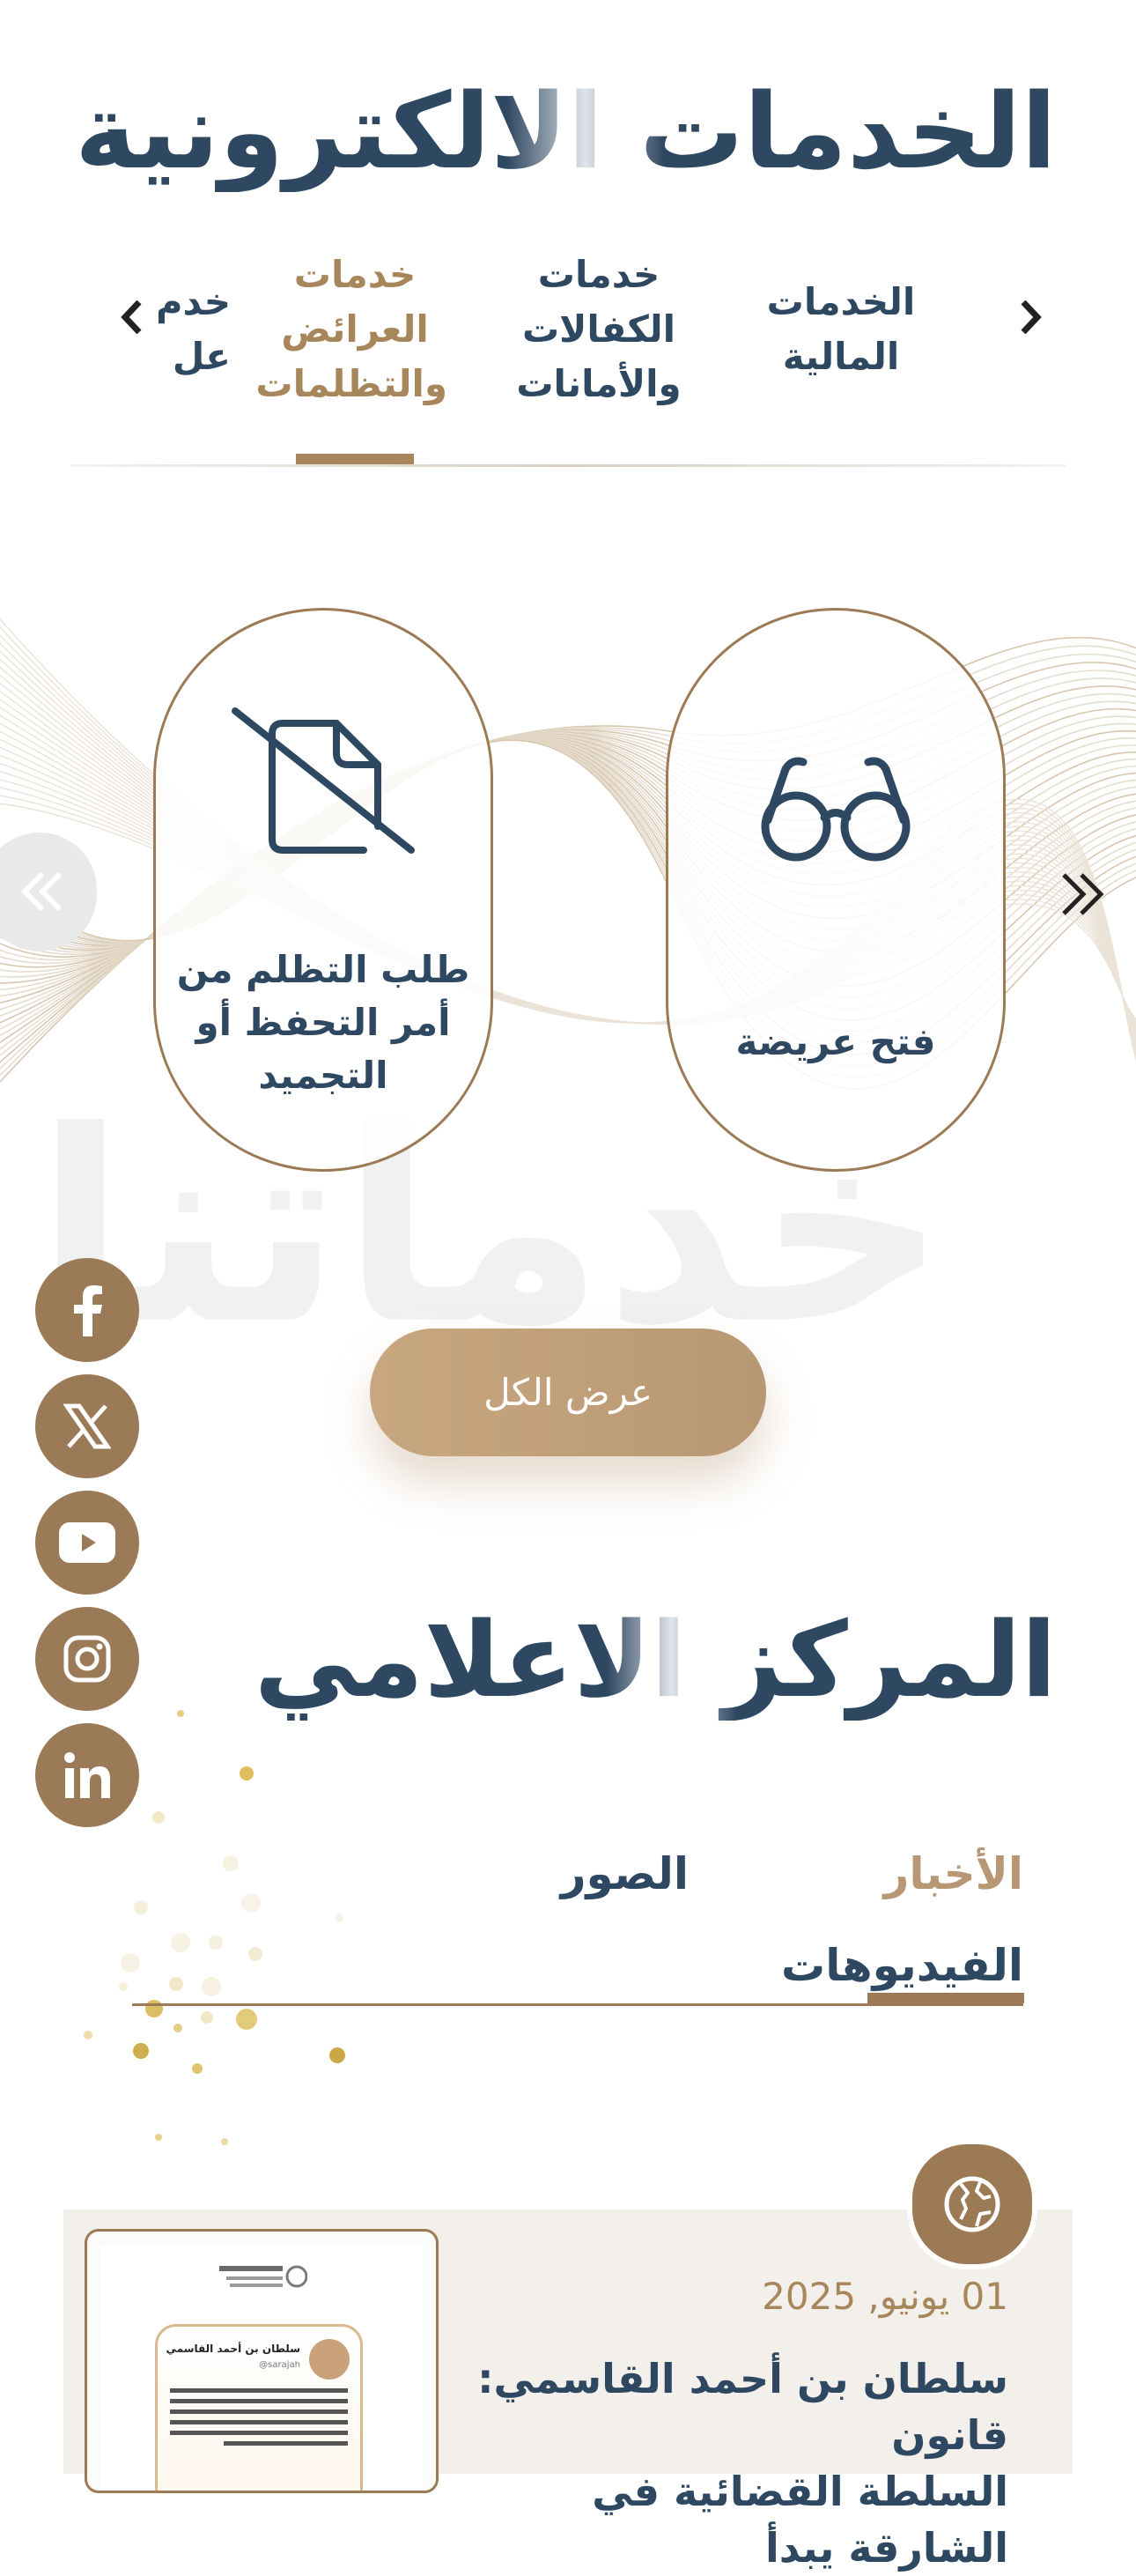 This screenshot has height=2576, width=1136. I want to click on facebook-link, so click(87, 1310).